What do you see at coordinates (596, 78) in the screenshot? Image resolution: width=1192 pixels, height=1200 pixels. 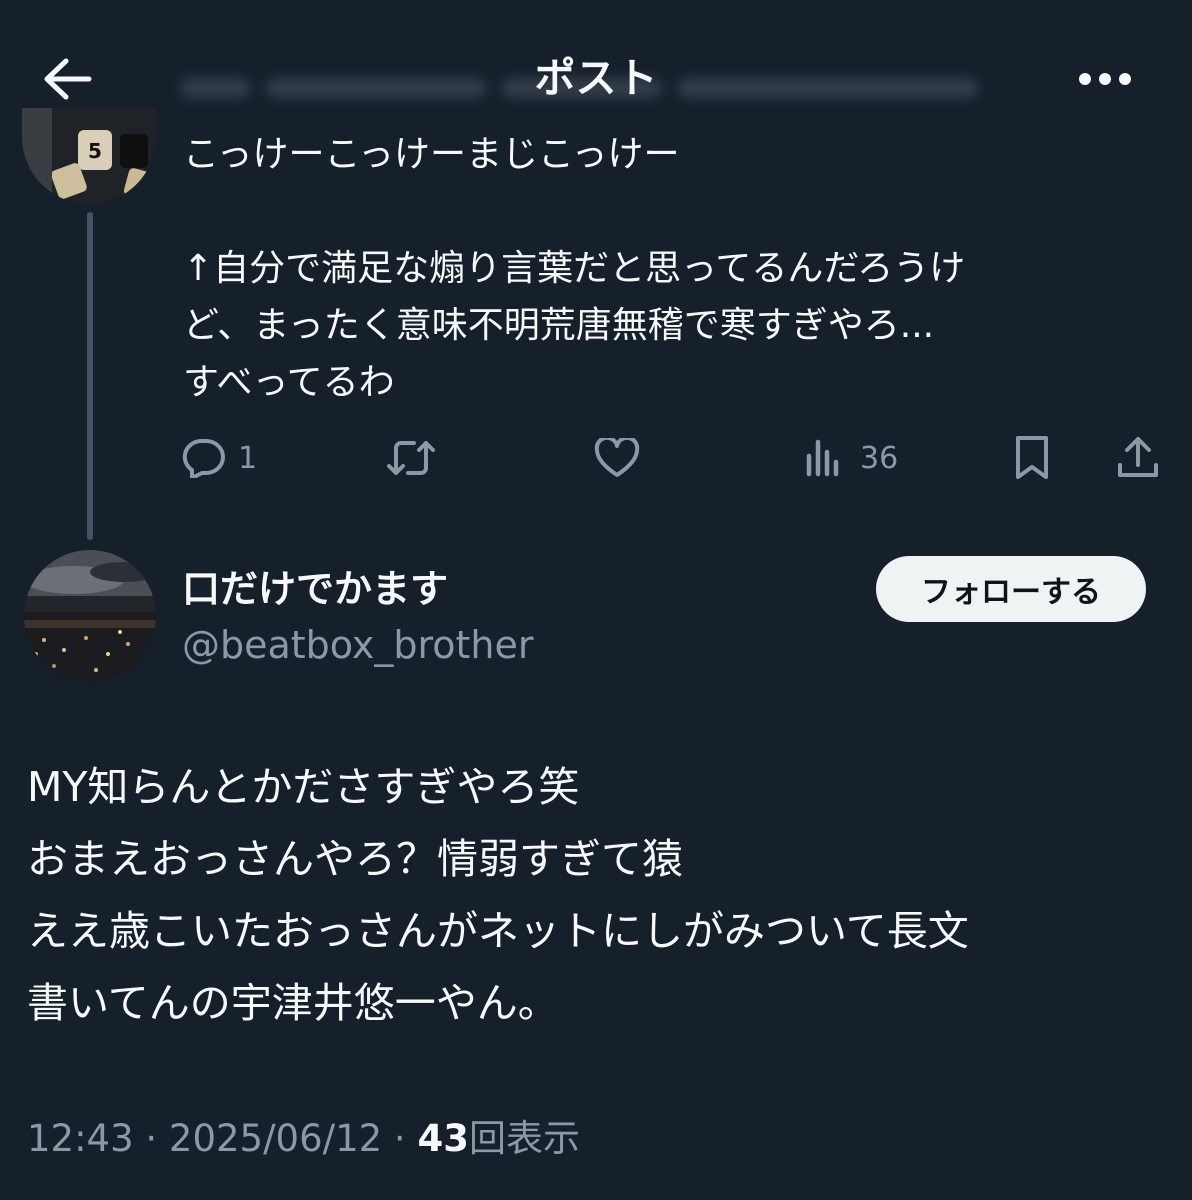 I see `page-title: ポスト` at bounding box center [596, 78].